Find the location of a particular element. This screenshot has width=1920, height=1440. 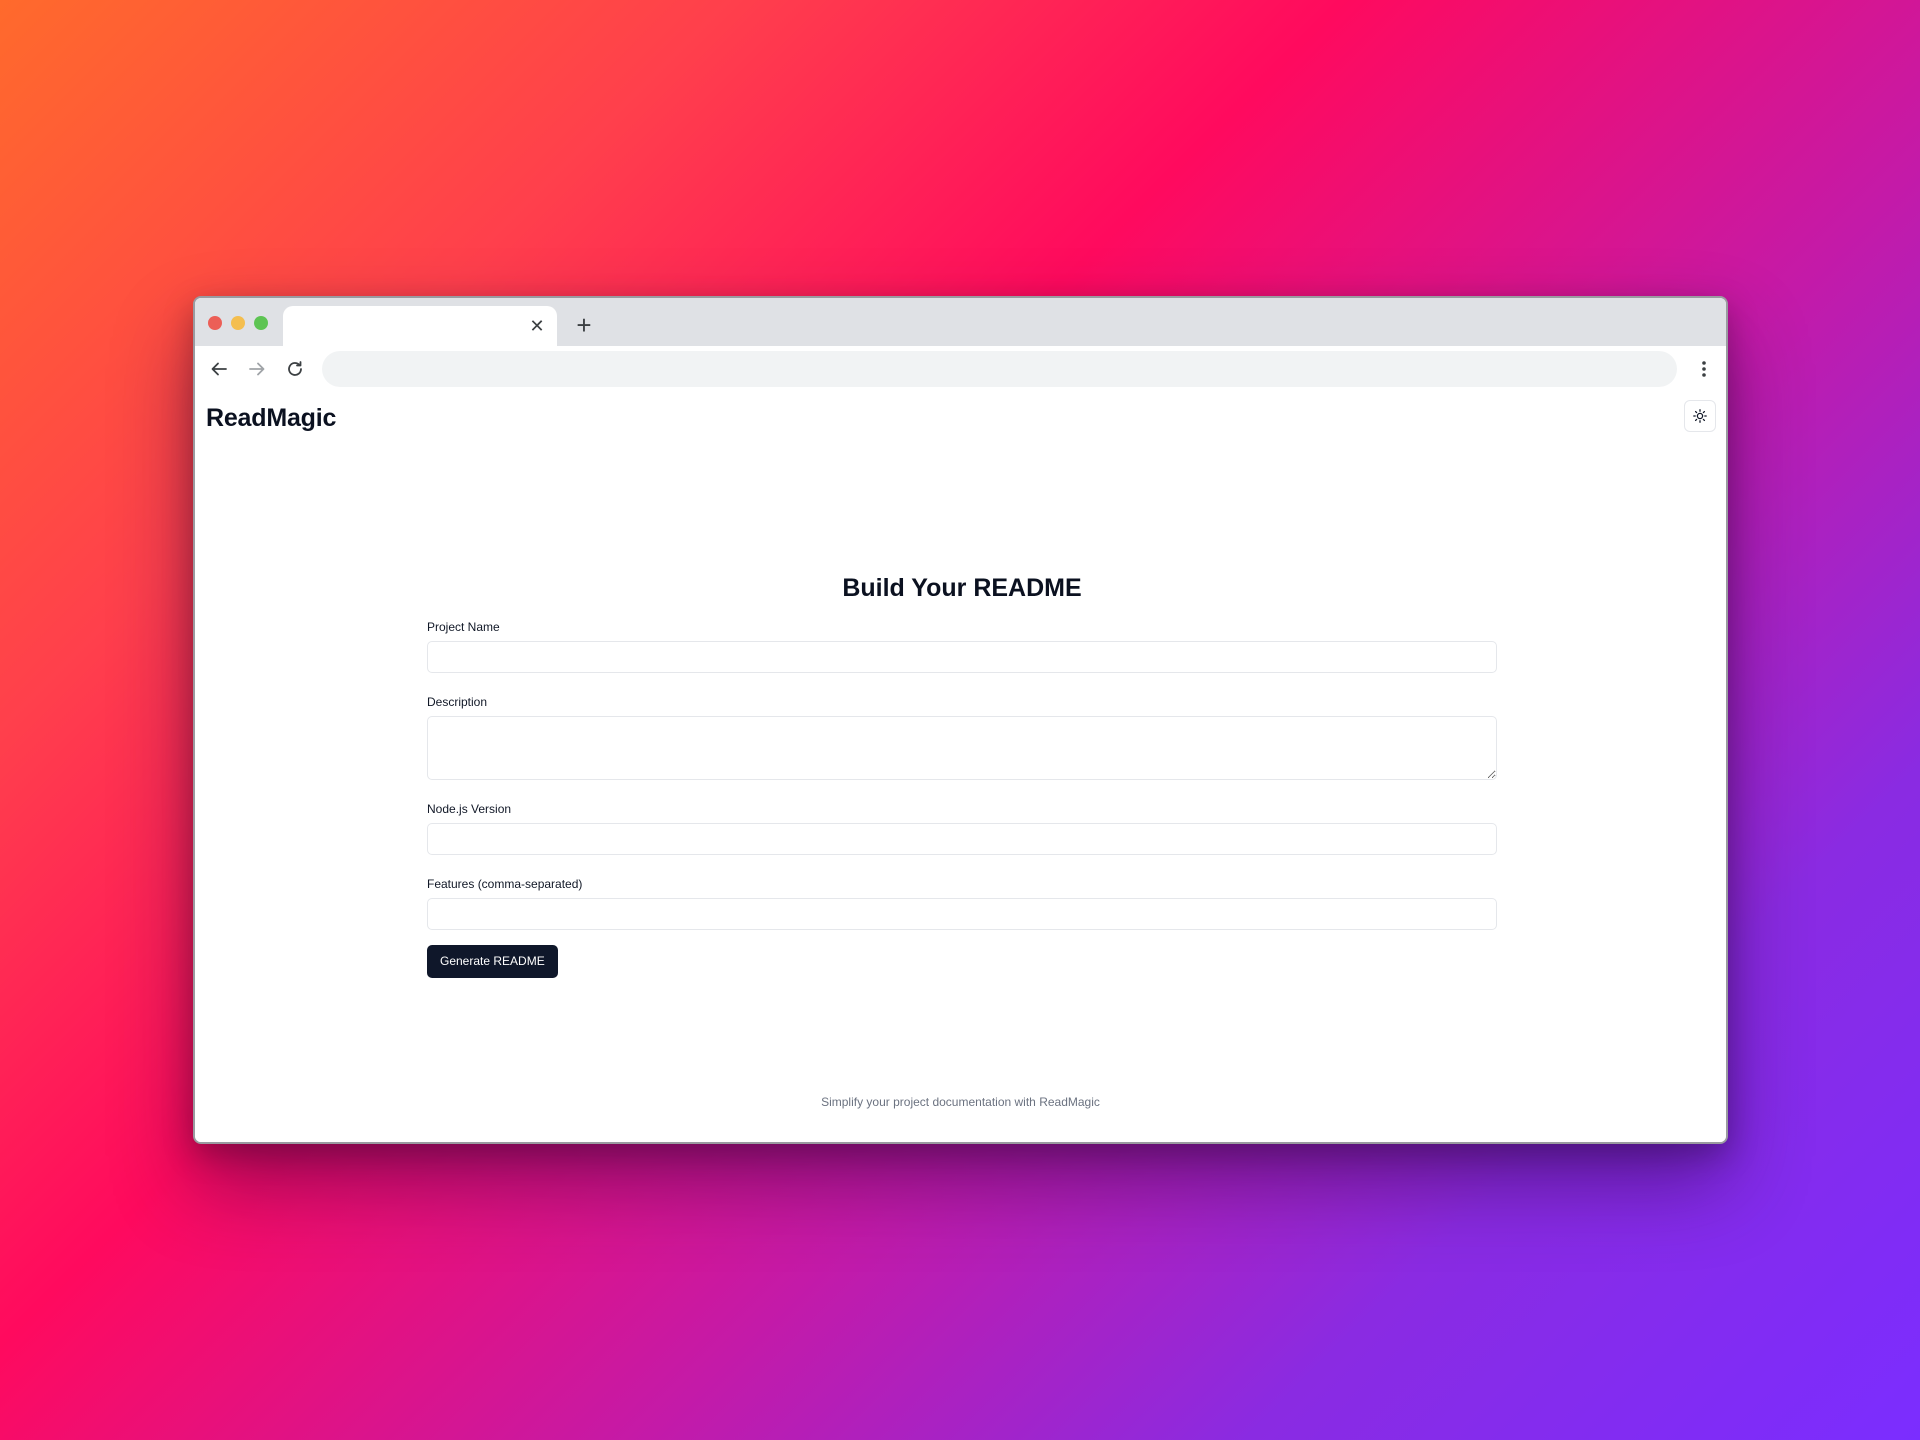

reload-button is located at coordinates (295, 369).